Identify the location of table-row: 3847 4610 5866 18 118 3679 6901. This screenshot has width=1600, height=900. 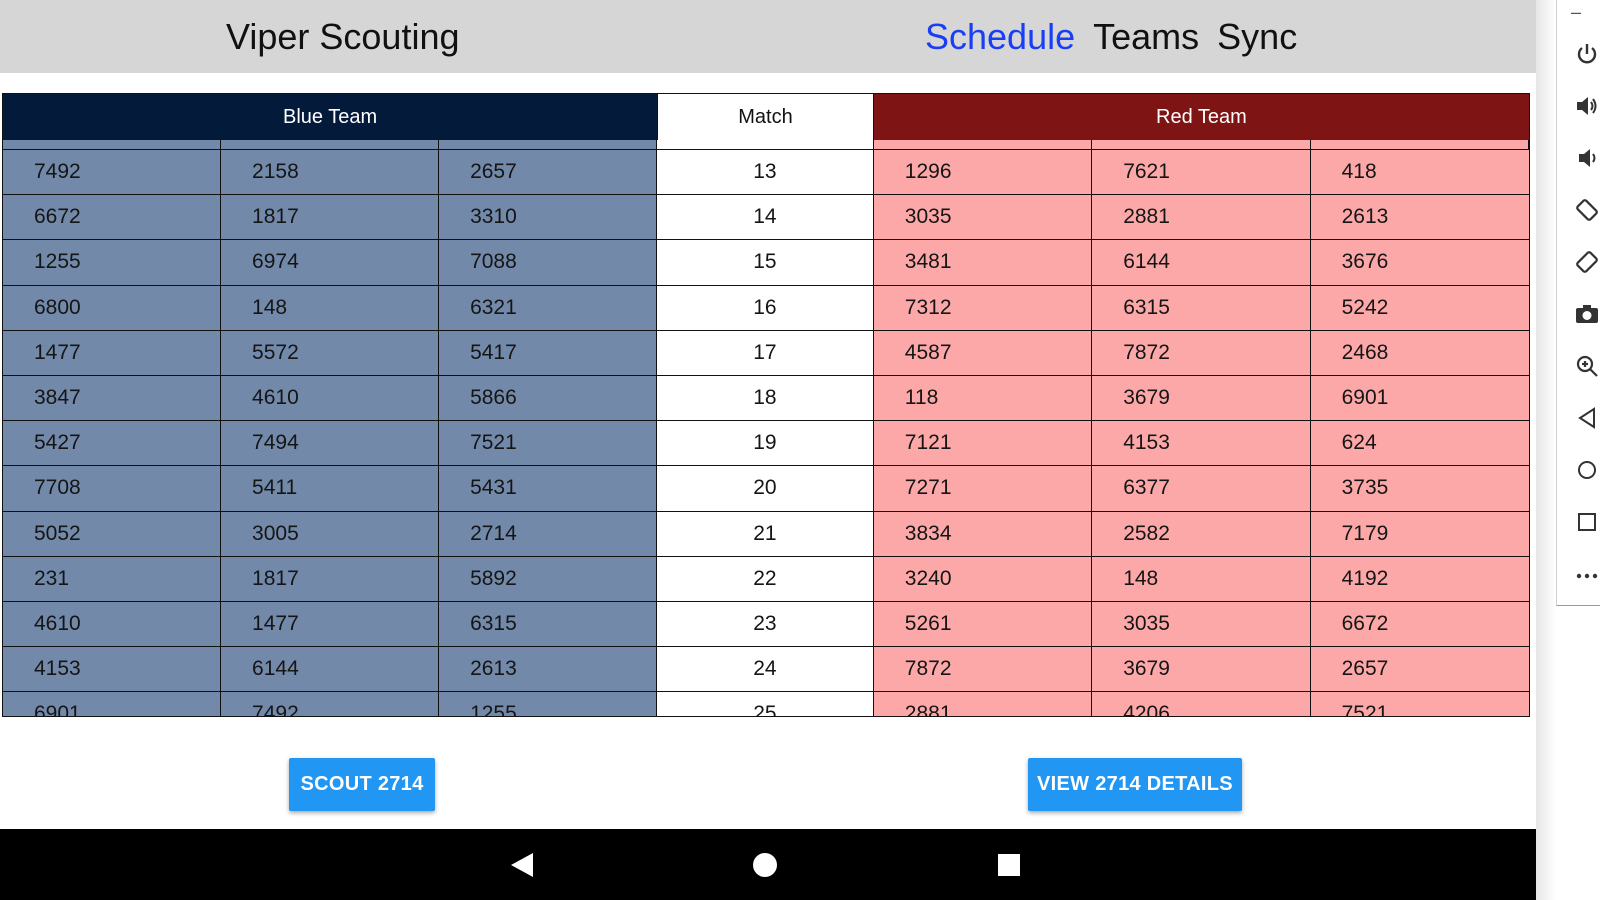
(766, 398).